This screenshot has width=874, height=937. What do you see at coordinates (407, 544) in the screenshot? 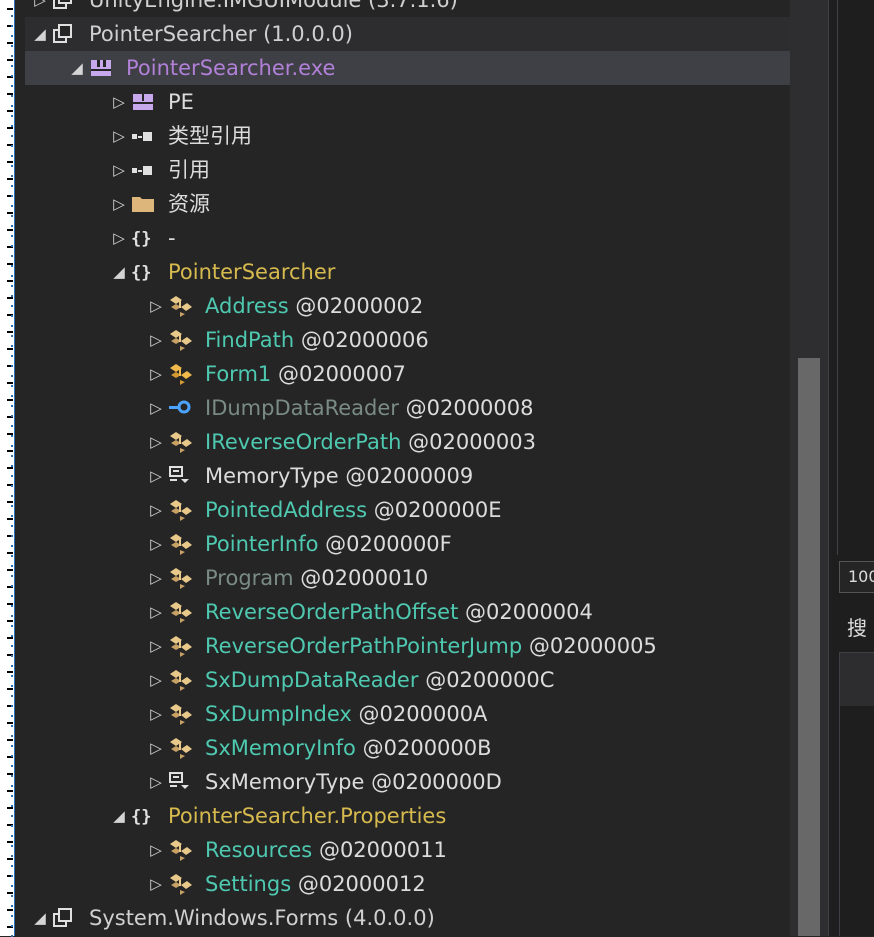
I see `tree-node: ▷ PointerInfo @0200000F` at bounding box center [407, 544].